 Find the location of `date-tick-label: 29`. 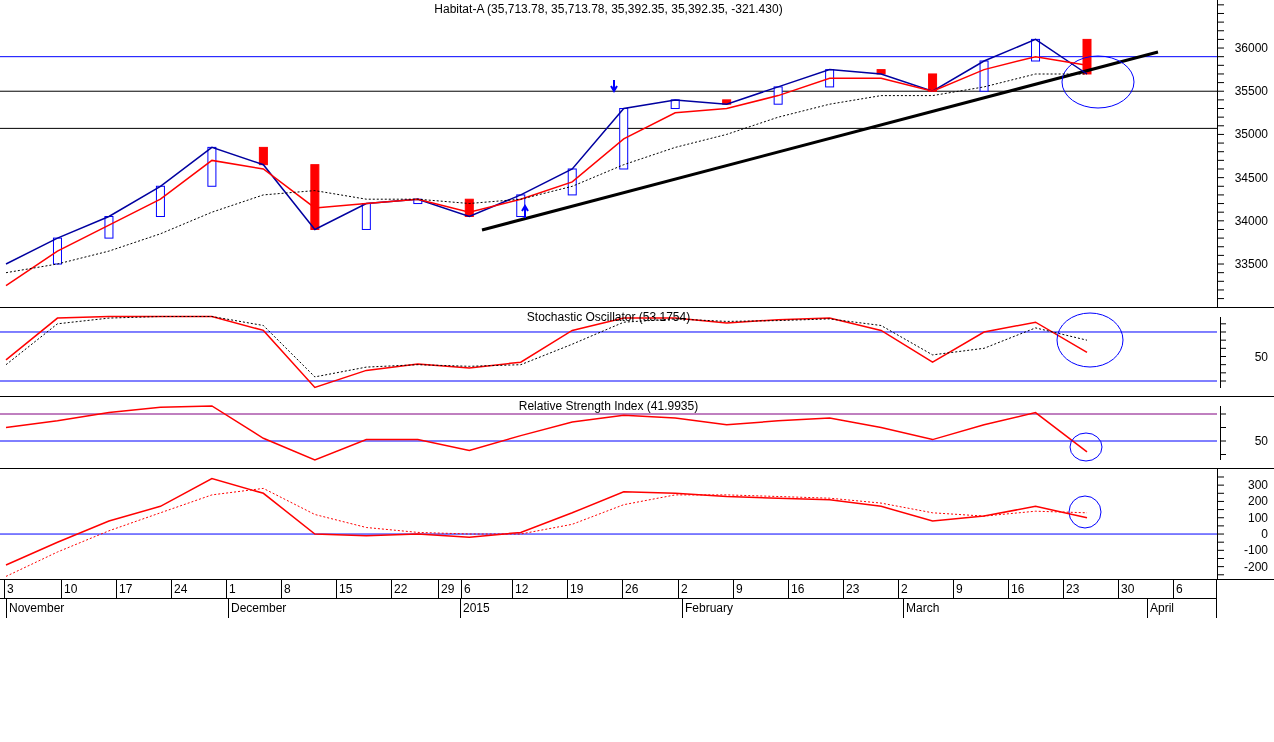

date-tick-label: 29 is located at coordinates (446, 589).